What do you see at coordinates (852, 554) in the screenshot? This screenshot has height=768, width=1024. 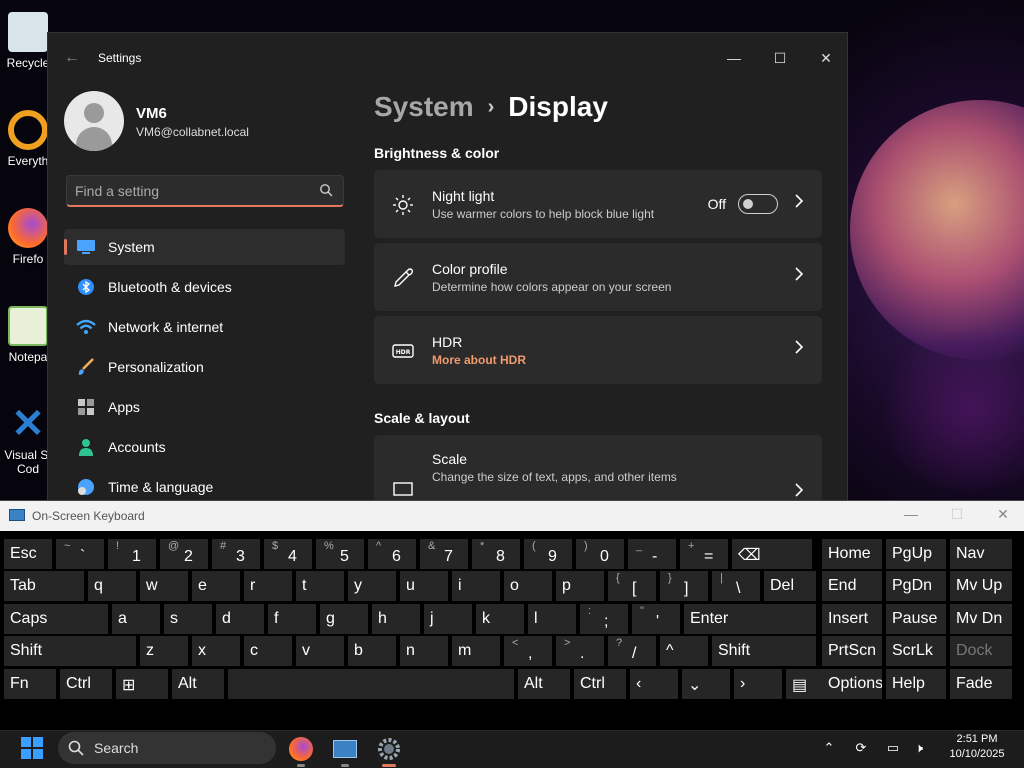 I see `key-0-15: Home` at bounding box center [852, 554].